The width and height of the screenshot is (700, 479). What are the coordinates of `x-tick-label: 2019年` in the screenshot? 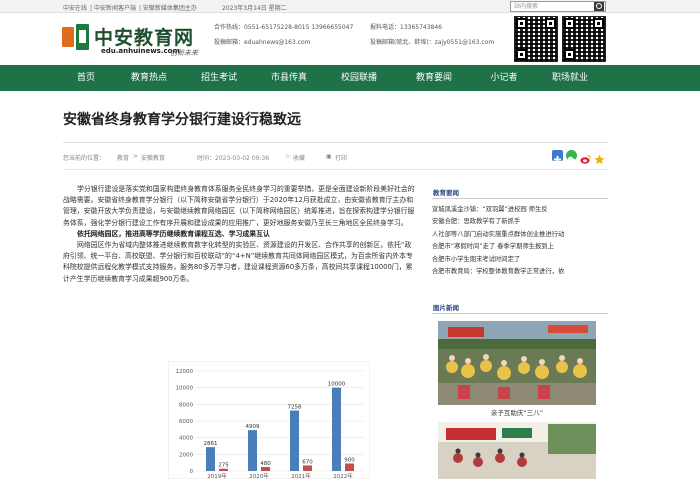 It's located at (217, 475).